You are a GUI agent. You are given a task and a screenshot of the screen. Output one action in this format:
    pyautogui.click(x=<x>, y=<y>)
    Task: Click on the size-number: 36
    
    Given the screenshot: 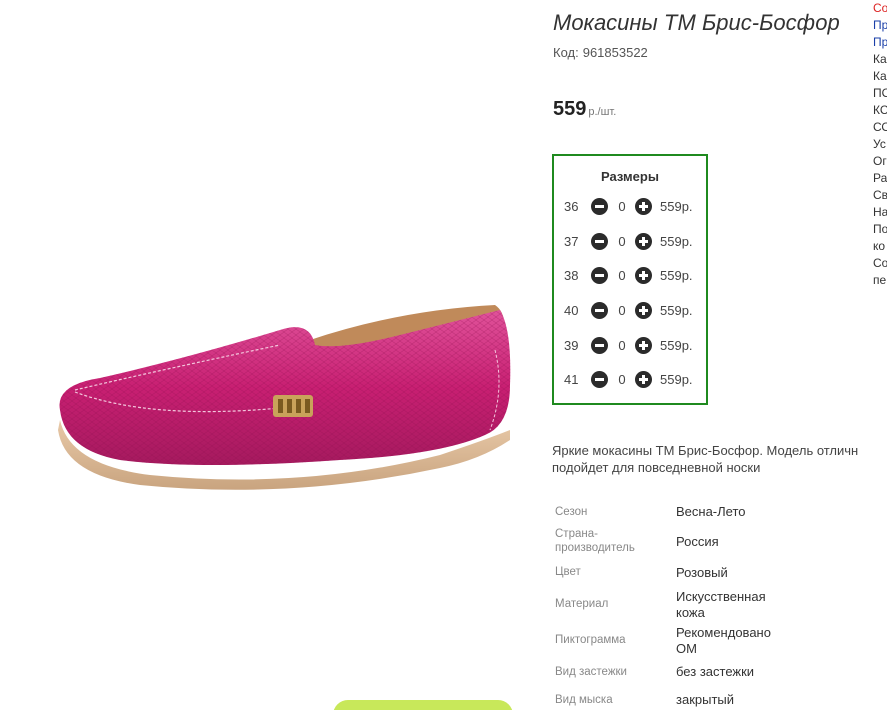 What is the action you would take?
    pyautogui.click(x=571, y=206)
    